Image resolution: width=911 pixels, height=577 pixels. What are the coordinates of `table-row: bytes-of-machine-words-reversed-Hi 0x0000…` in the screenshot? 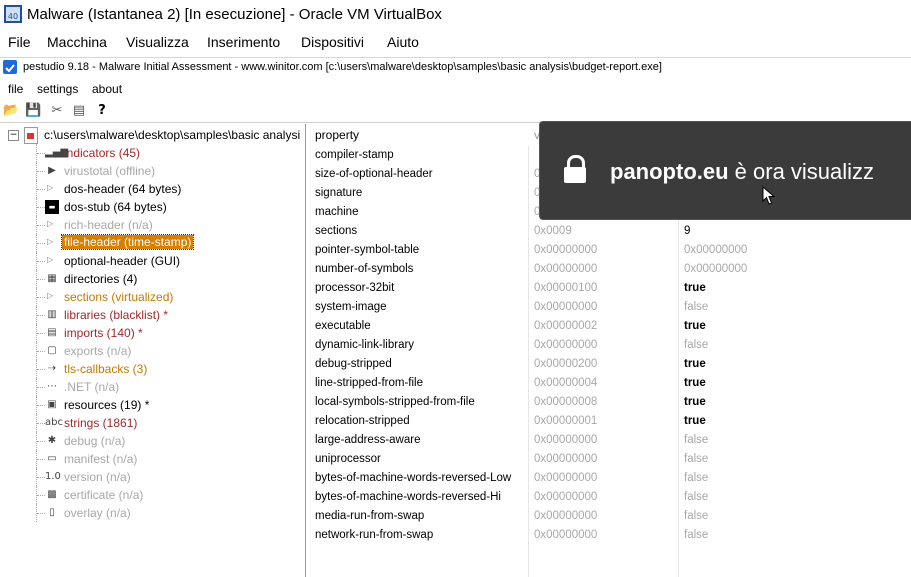 It's located at (610, 497).